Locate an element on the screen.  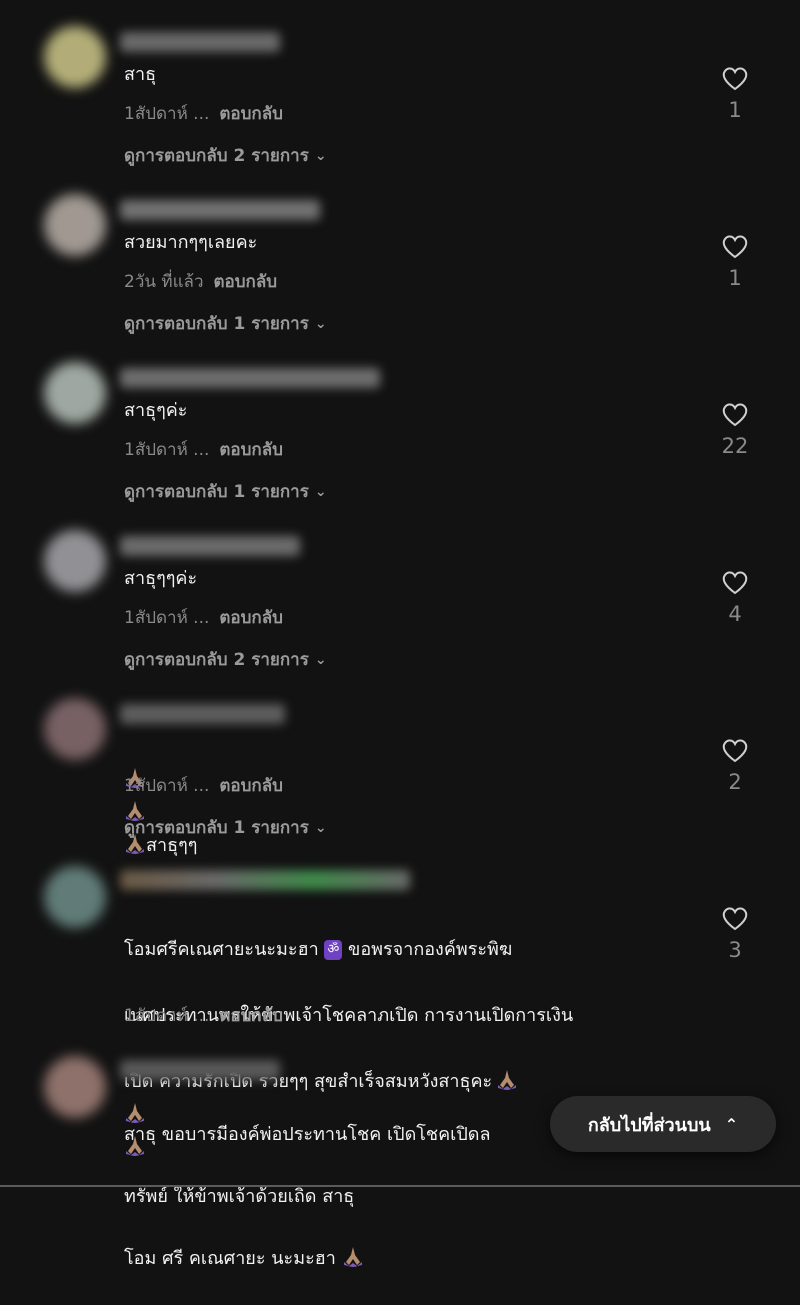
comment-text: สาธุ is located at coordinates (140, 74).